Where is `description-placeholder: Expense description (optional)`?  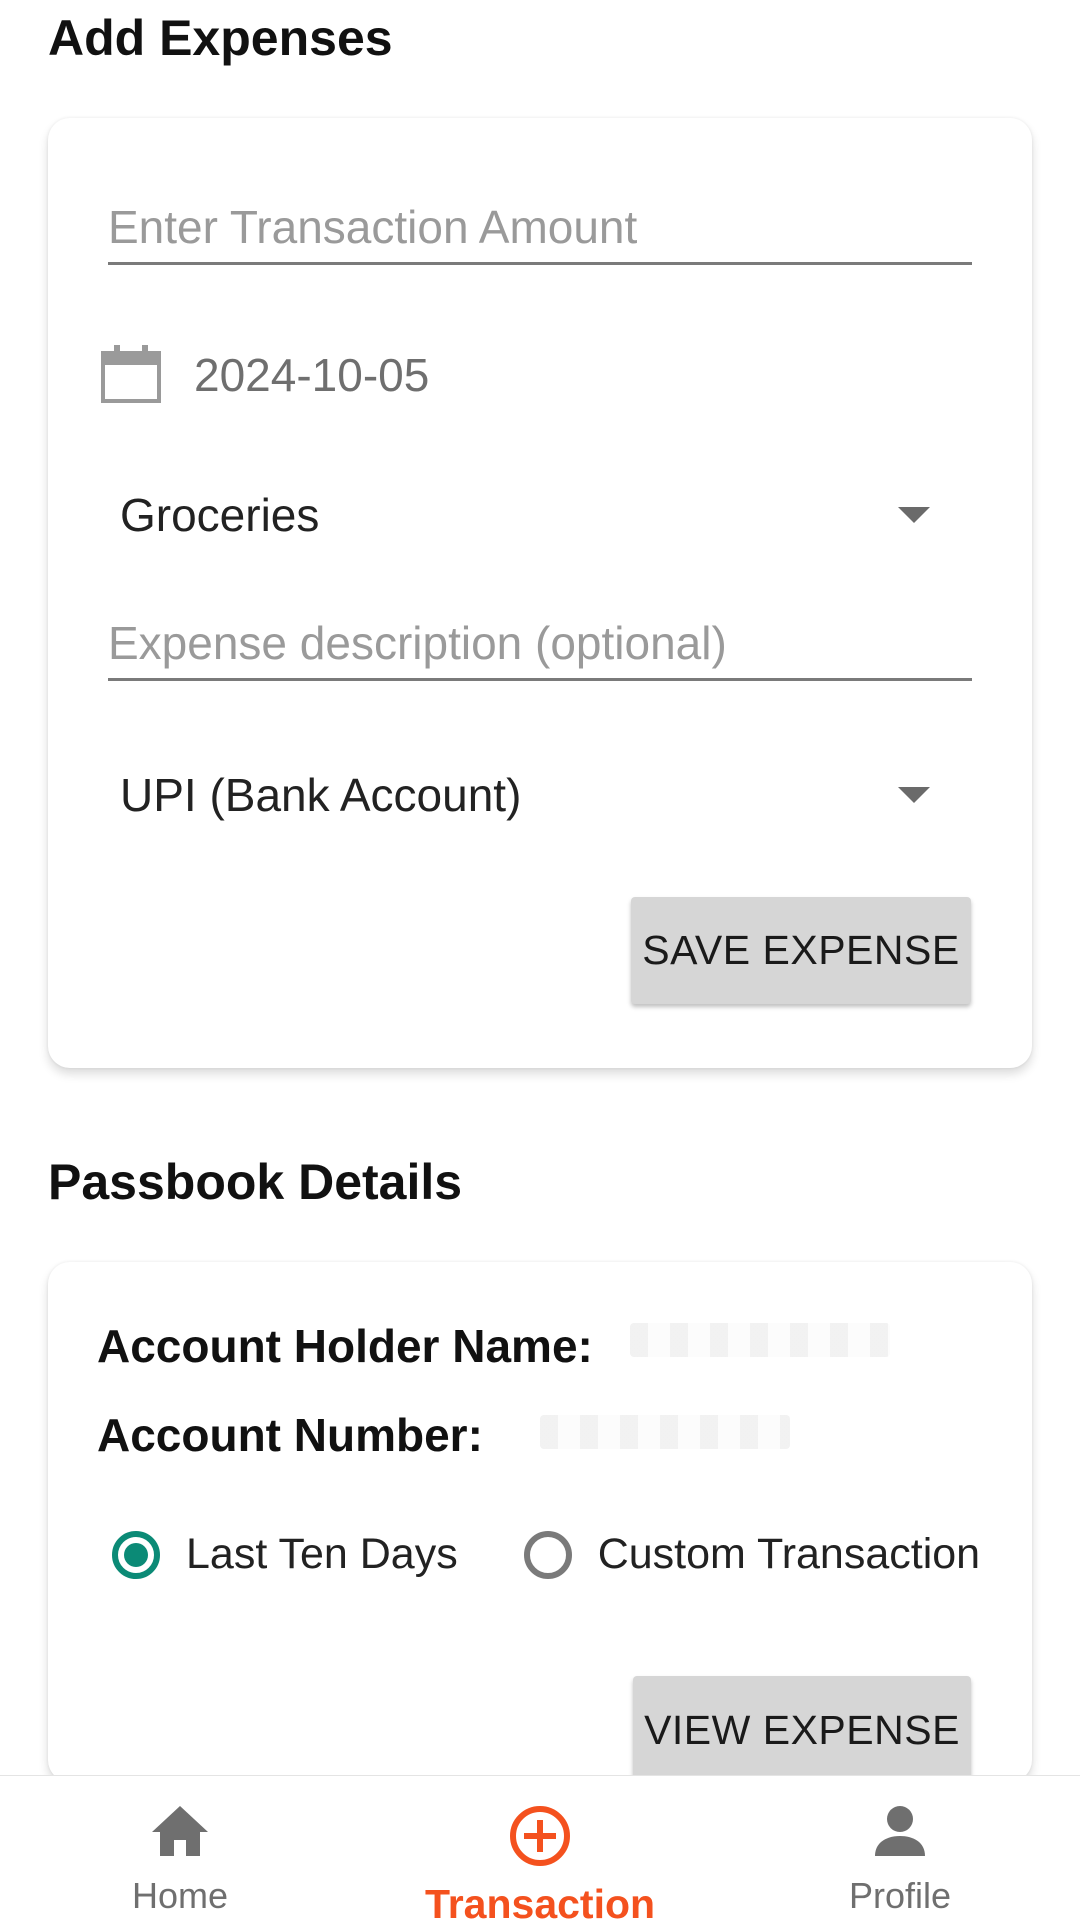 description-placeholder: Expense description (optional) is located at coordinates (417, 643).